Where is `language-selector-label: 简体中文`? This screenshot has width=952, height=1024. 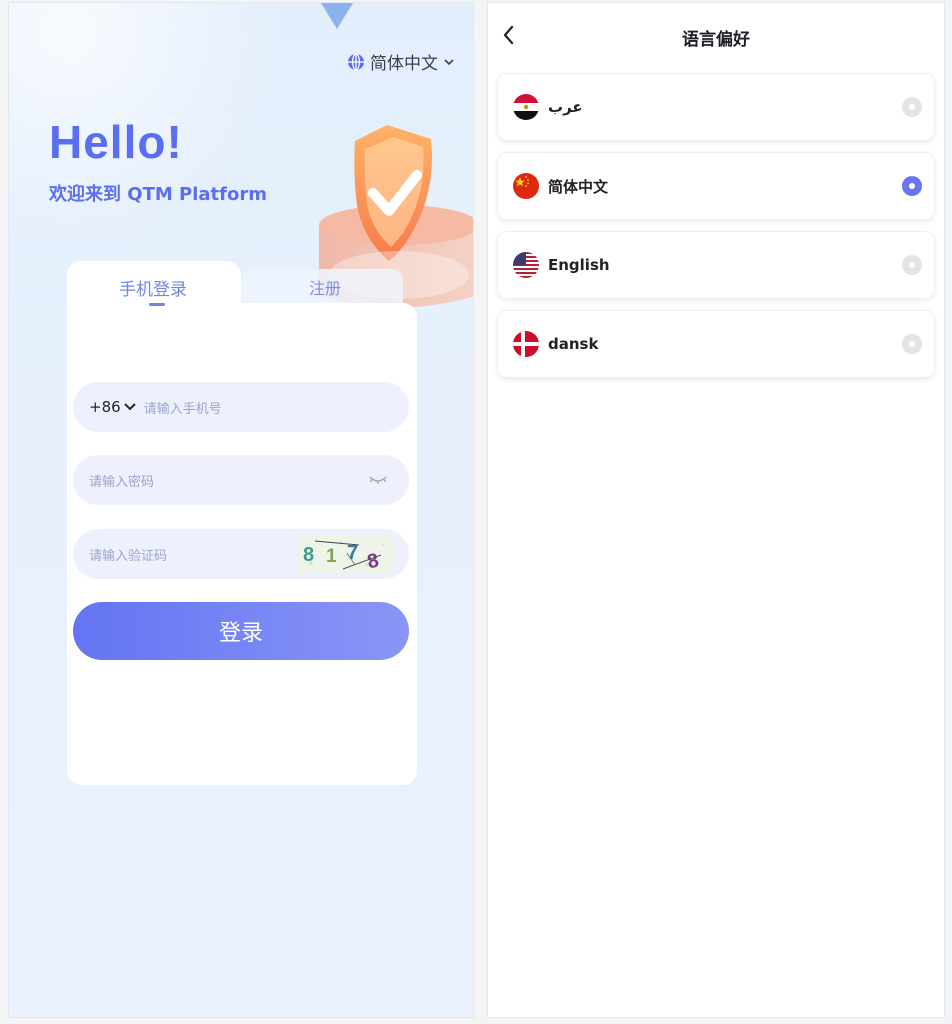
language-selector-label: 简体中文 is located at coordinates (404, 64).